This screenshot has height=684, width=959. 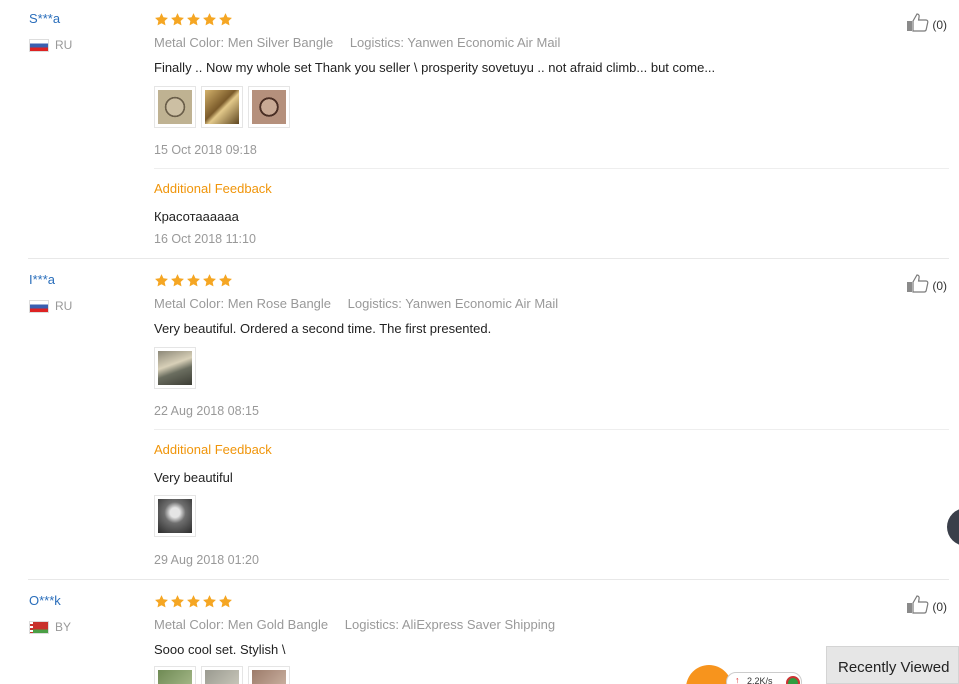 I want to click on reviewer-name: I***a, so click(x=42, y=279).